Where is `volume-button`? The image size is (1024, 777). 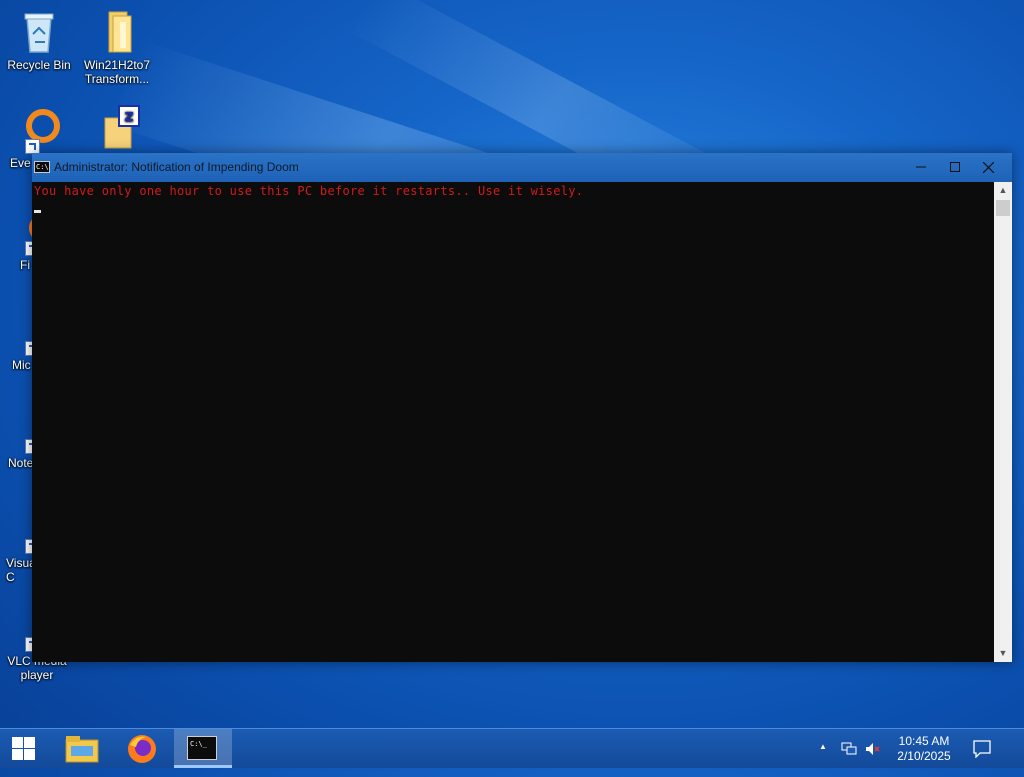 volume-button is located at coordinates (873, 748).